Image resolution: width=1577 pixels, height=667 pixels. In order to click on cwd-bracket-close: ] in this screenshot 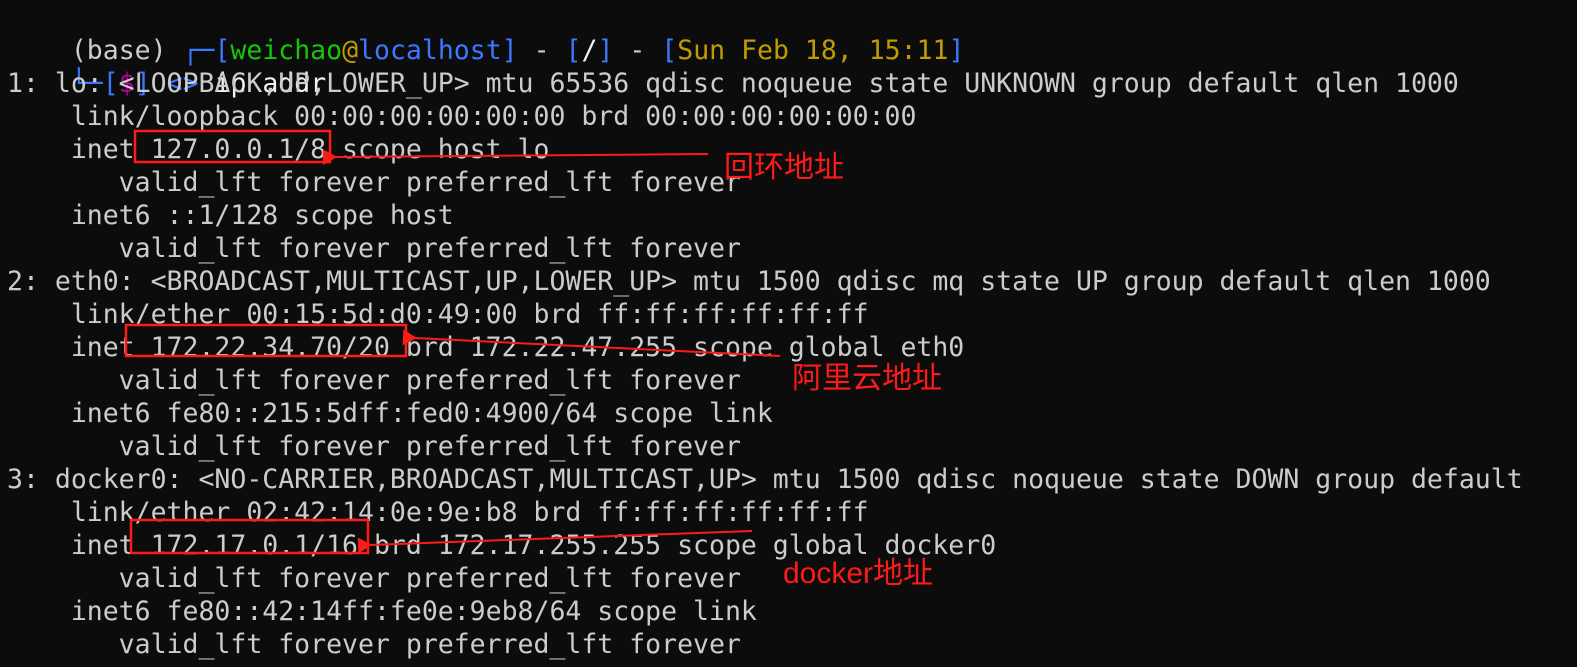, I will do `click(605, 50)`.